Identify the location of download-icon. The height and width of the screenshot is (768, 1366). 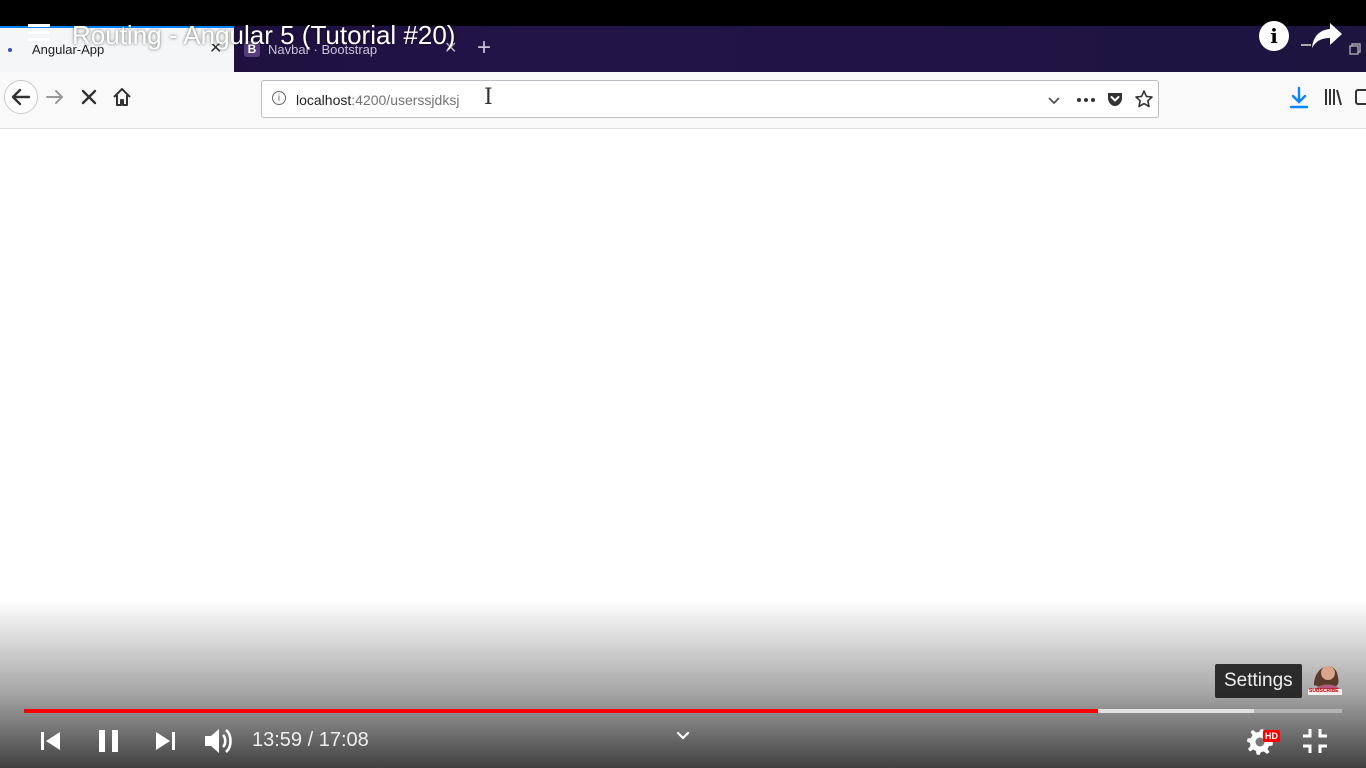
(1299, 98).